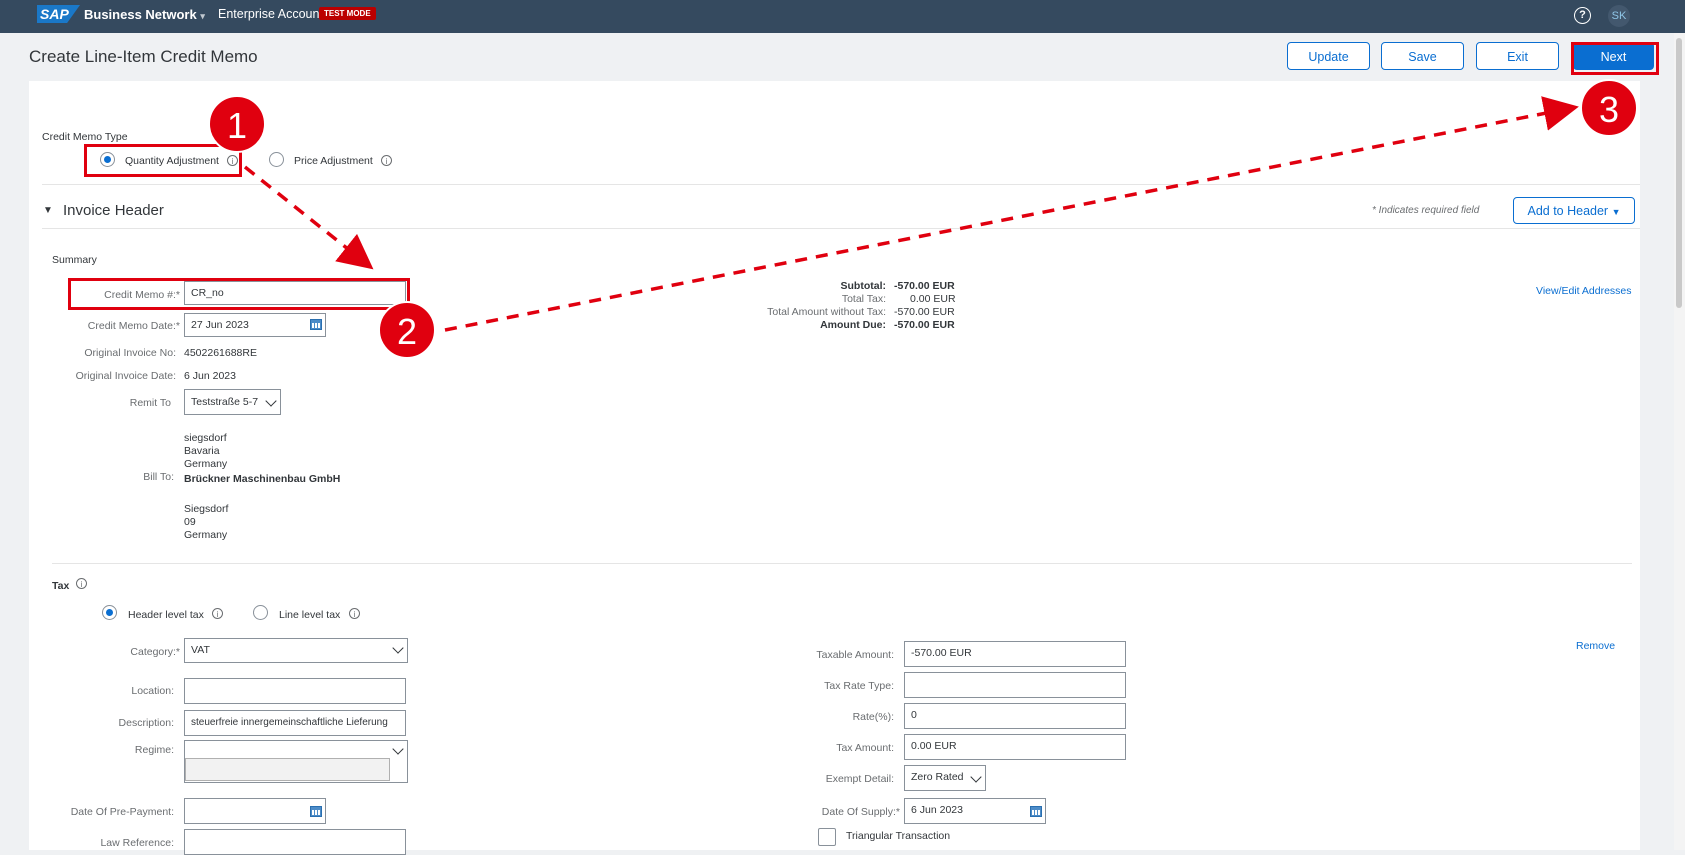  What do you see at coordinates (407, 330) in the screenshot?
I see `step-badge-2: 2` at bounding box center [407, 330].